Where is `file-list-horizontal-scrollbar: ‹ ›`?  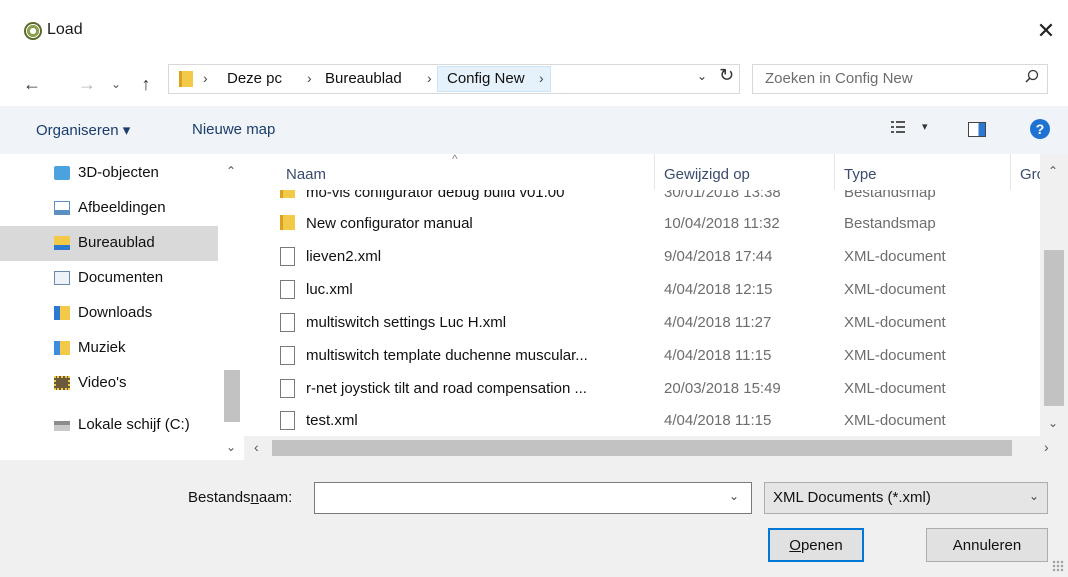
file-list-horizontal-scrollbar: ‹ › is located at coordinates (656, 448).